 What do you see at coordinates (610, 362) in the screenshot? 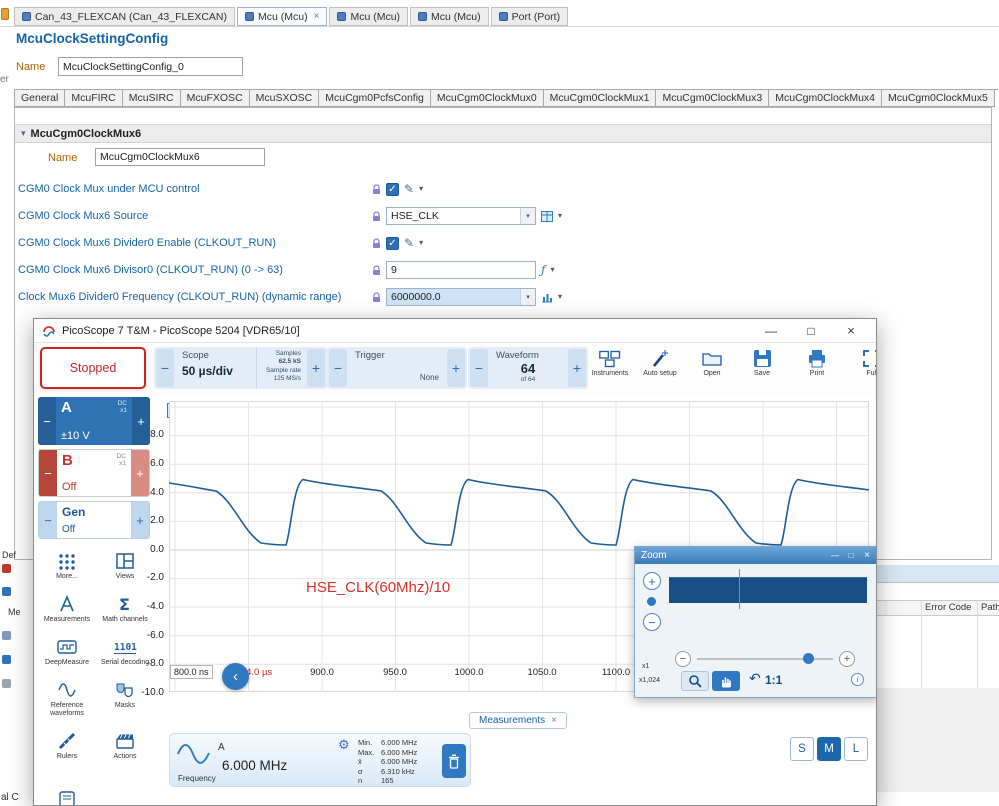
I see `instruments-button: Instruments` at bounding box center [610, 362].